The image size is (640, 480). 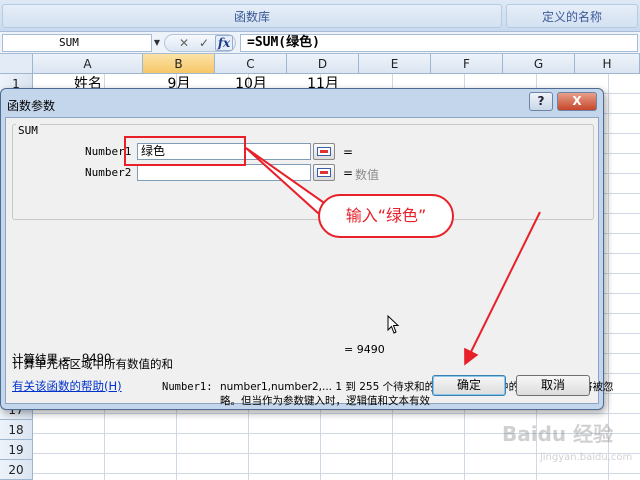 What do you see at coordinates (108, 172) in the screenshot?
I see `arg-label-number2: Number2` at bounding box center [108, 172].